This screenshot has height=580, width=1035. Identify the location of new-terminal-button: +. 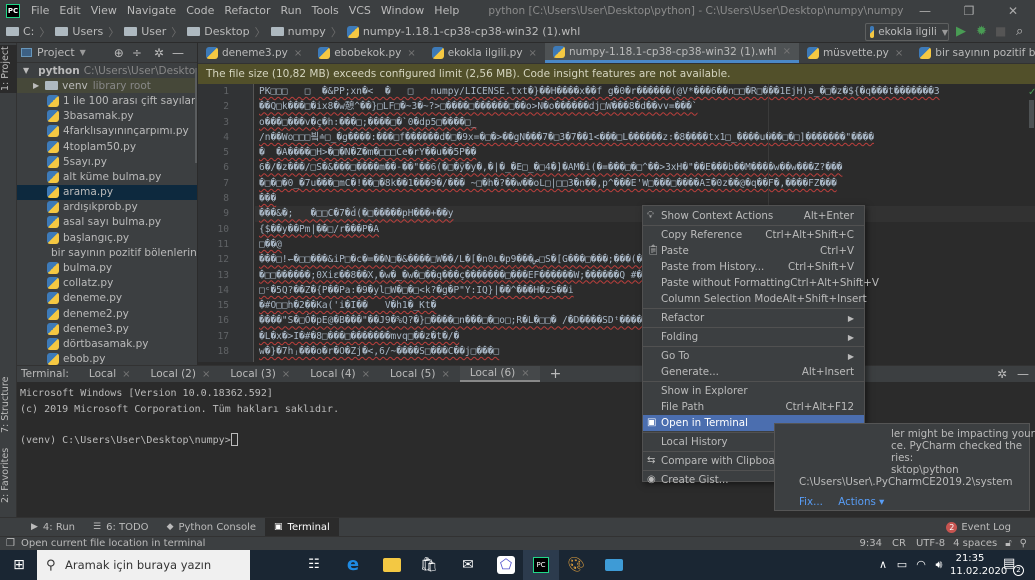
(556, 374).